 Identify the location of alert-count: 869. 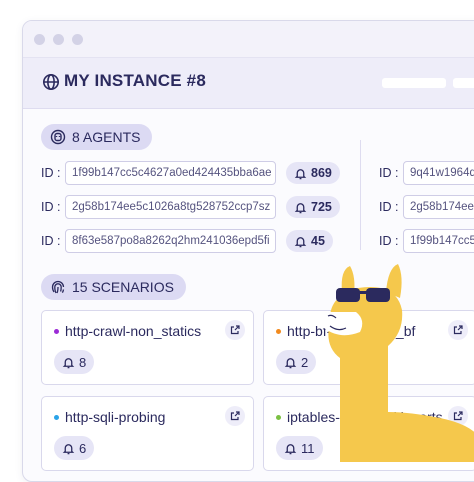
(321, 173).